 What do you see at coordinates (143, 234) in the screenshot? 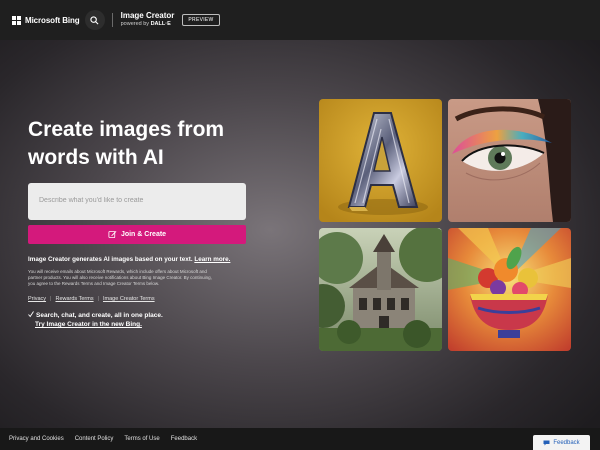
I see `join-button-label: Join & Create` at bounding box center [143, 234].